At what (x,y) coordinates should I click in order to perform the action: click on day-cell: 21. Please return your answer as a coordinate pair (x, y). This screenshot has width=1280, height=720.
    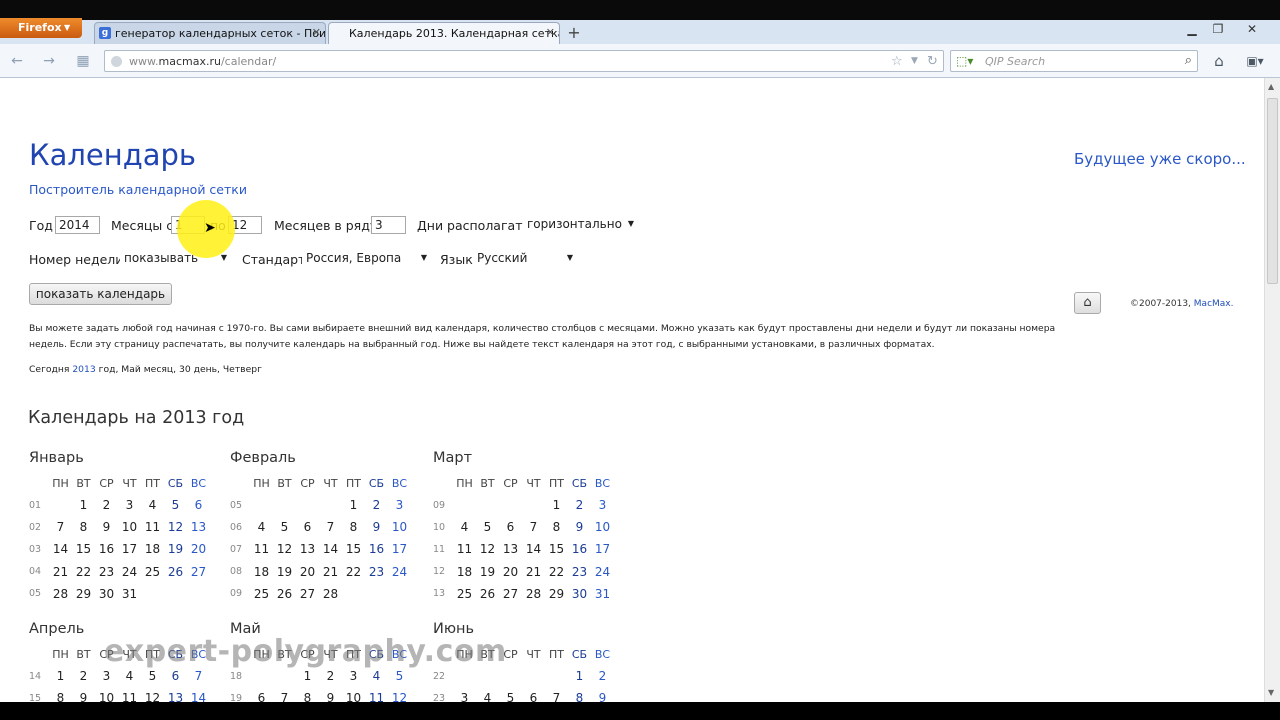
    Looking at the image, I should click on (533, 571).